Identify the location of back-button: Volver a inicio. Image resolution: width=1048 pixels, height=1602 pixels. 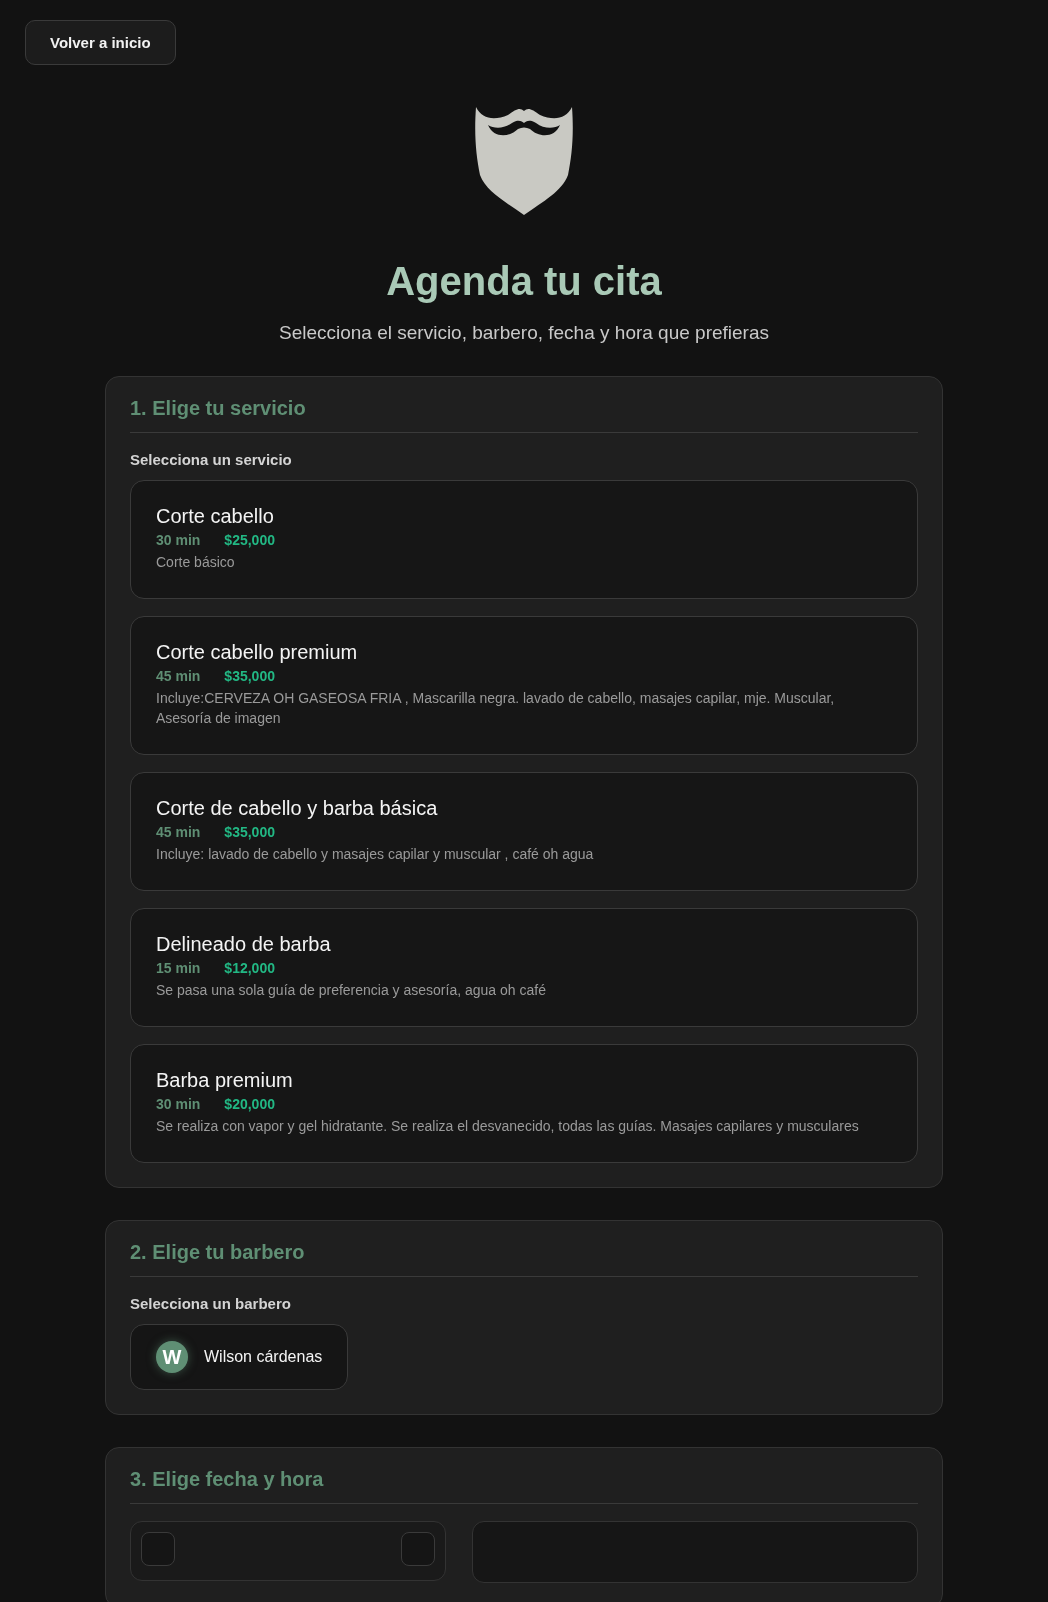
(100, 42).